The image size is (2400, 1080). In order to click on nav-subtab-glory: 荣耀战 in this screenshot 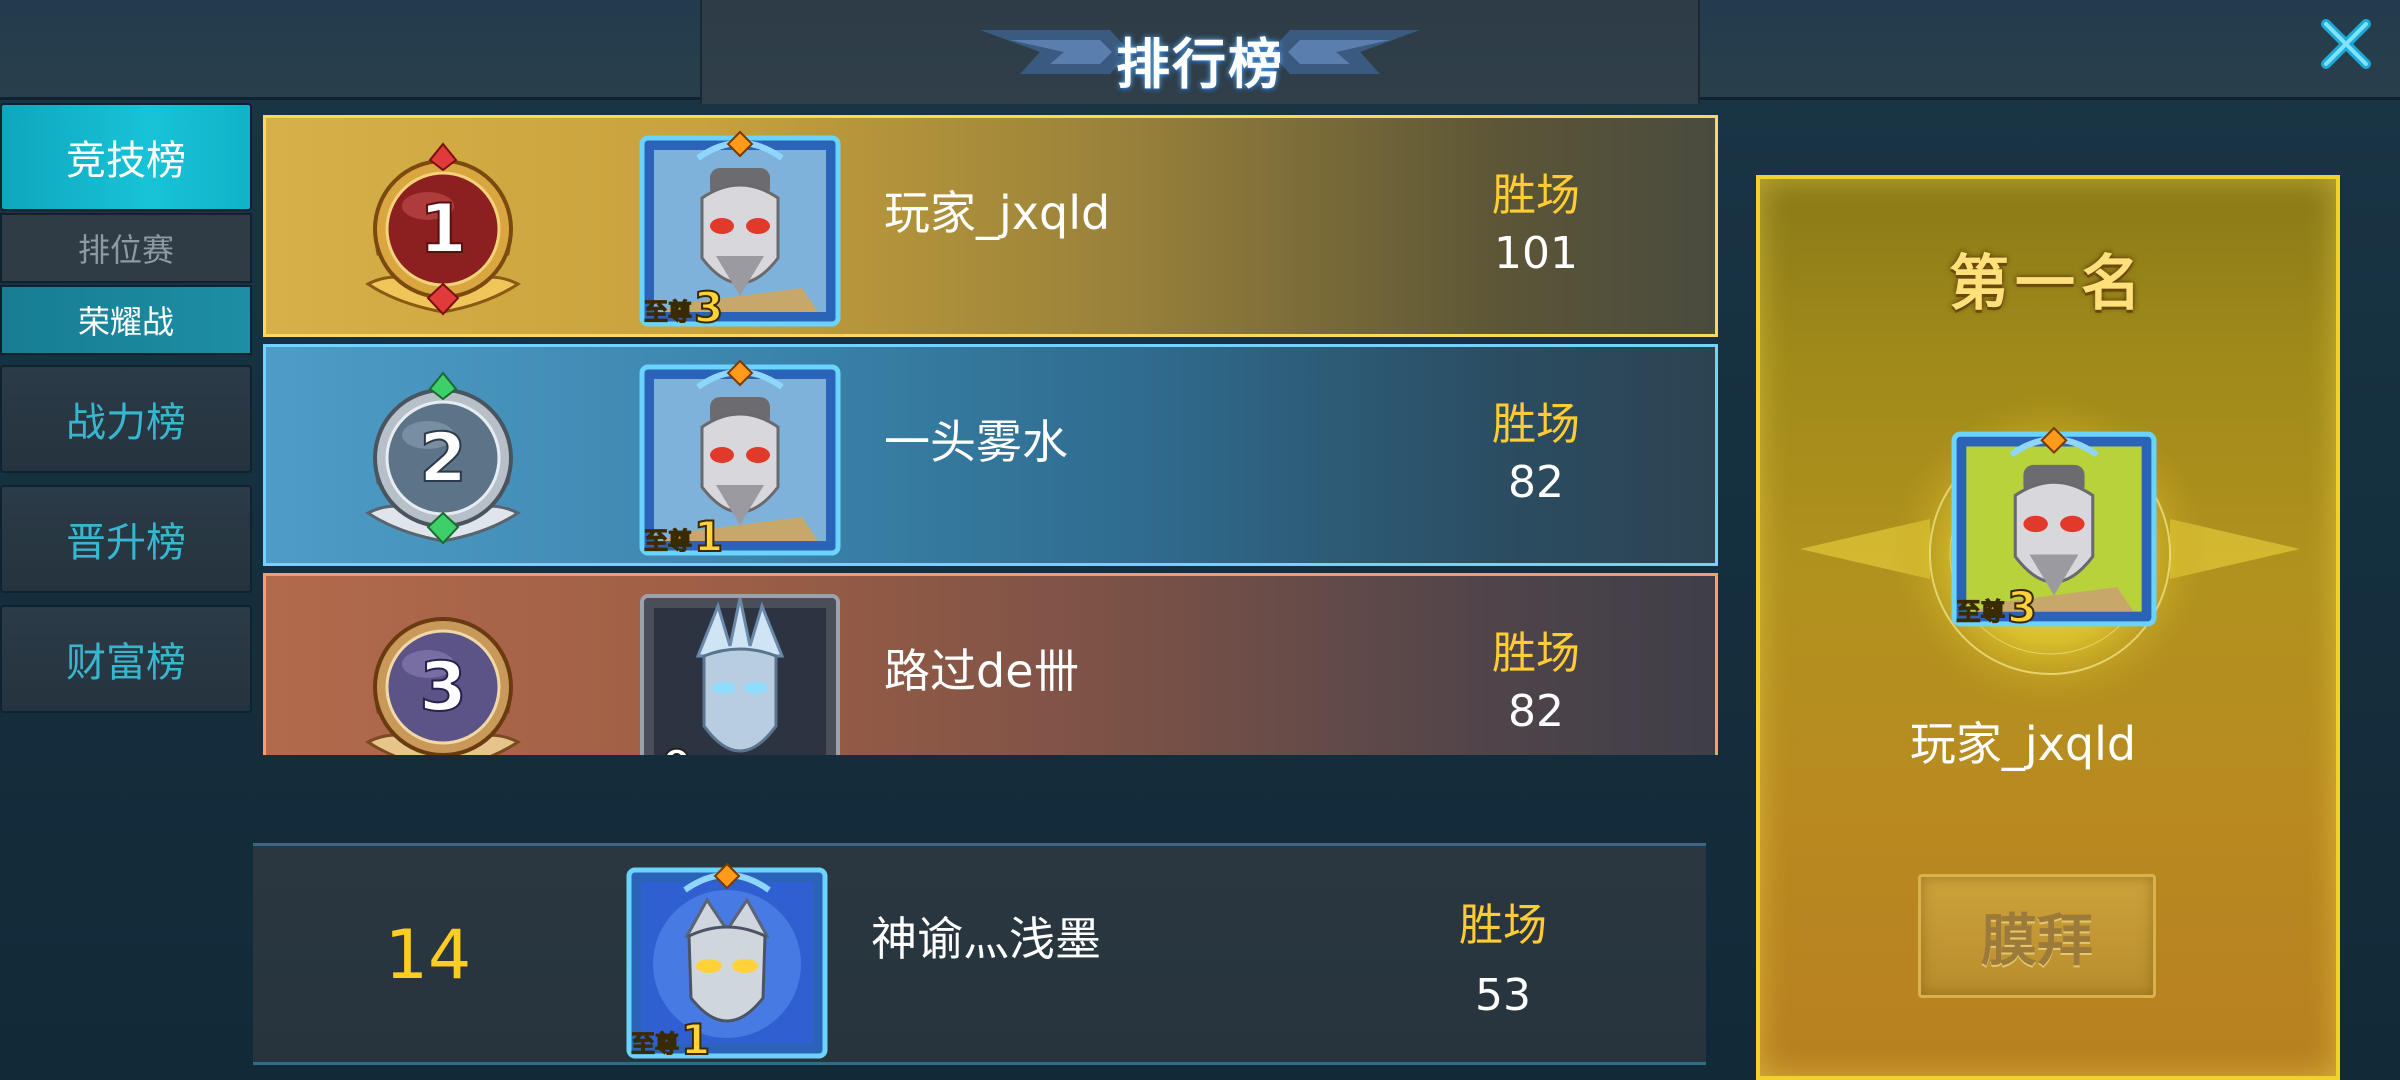, I will do `click(126, 320)`.